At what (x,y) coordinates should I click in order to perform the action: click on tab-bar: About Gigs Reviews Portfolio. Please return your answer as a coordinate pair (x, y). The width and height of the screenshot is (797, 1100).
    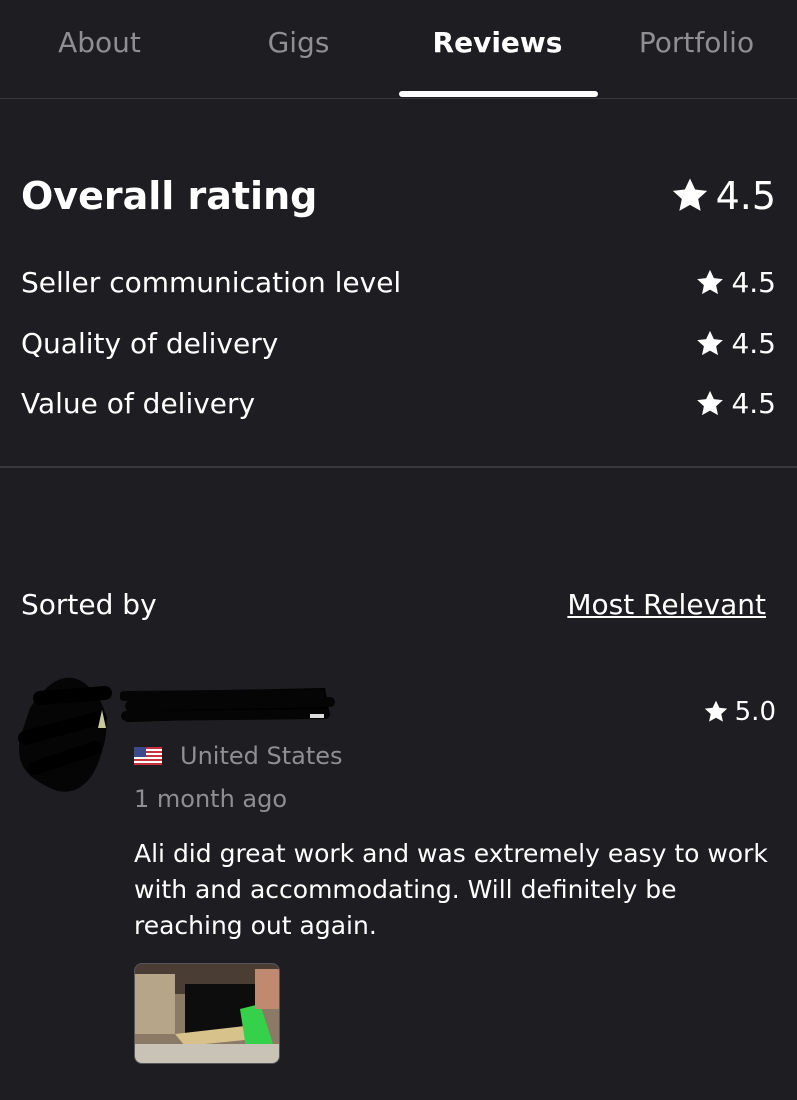
    Looking at the image, I should click on (398, 49).